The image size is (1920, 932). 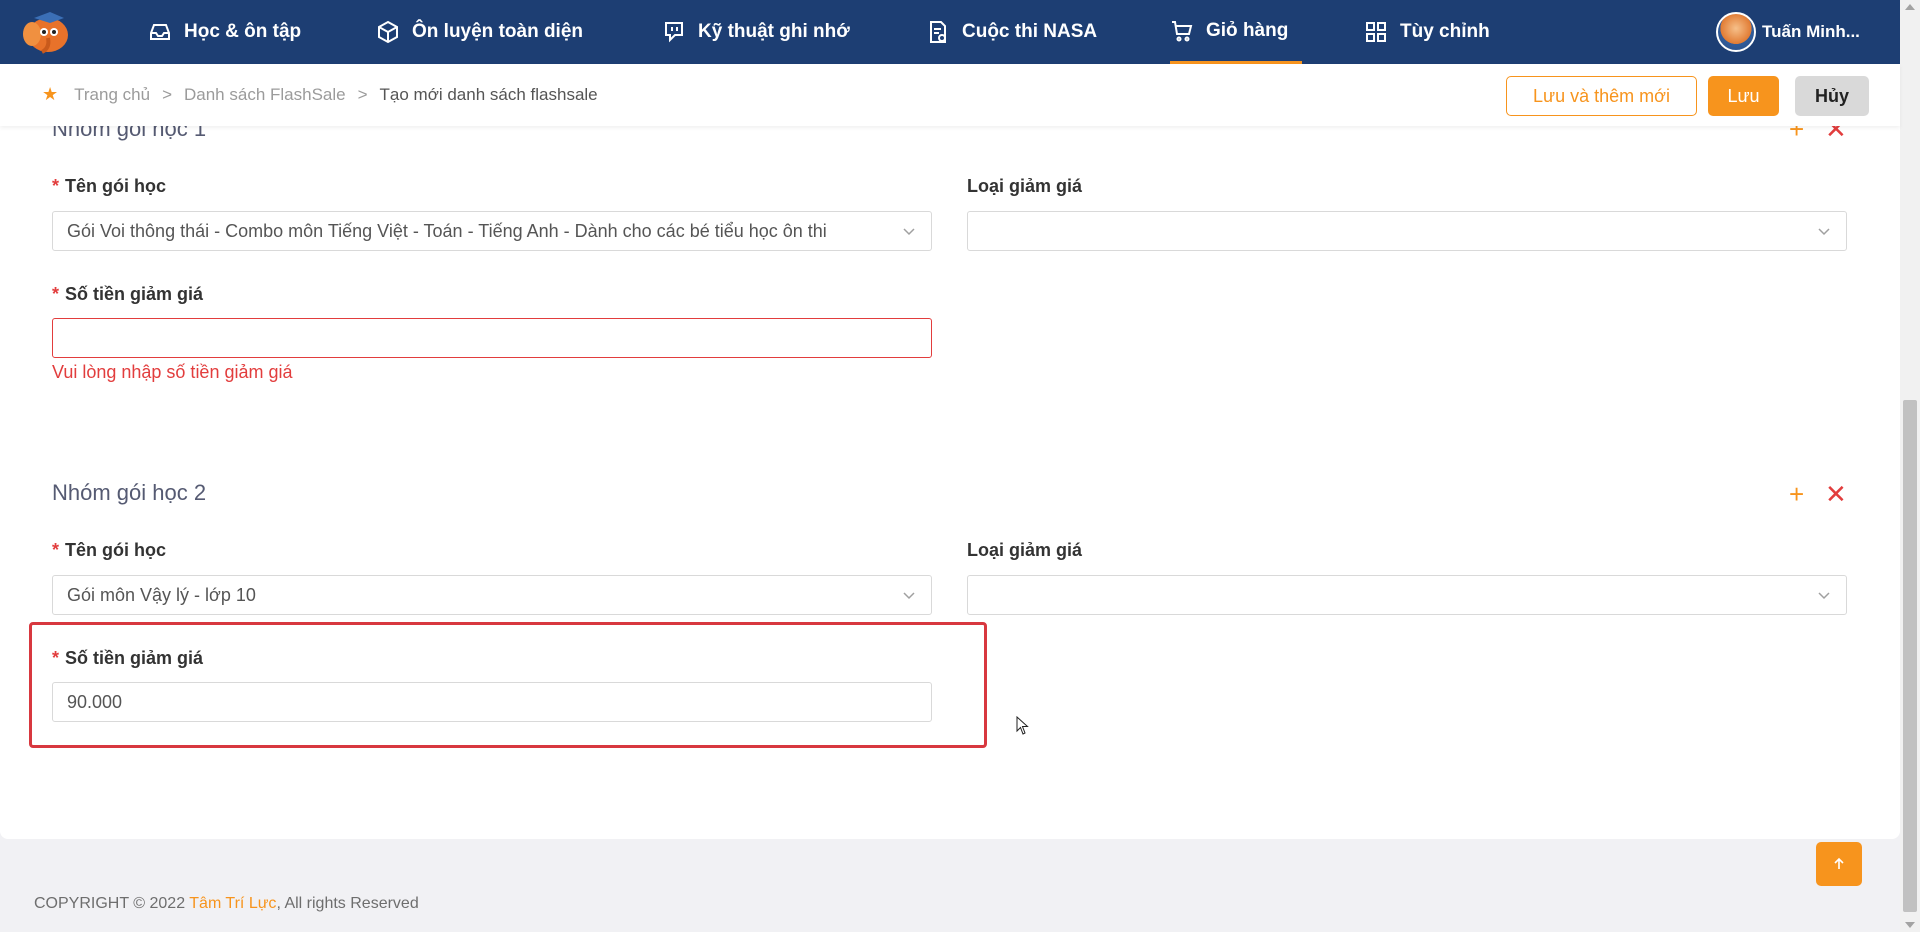 I want to click on breadcrumb-current: Tạo mới danh sách flashsale, so click(x=488, y=94).